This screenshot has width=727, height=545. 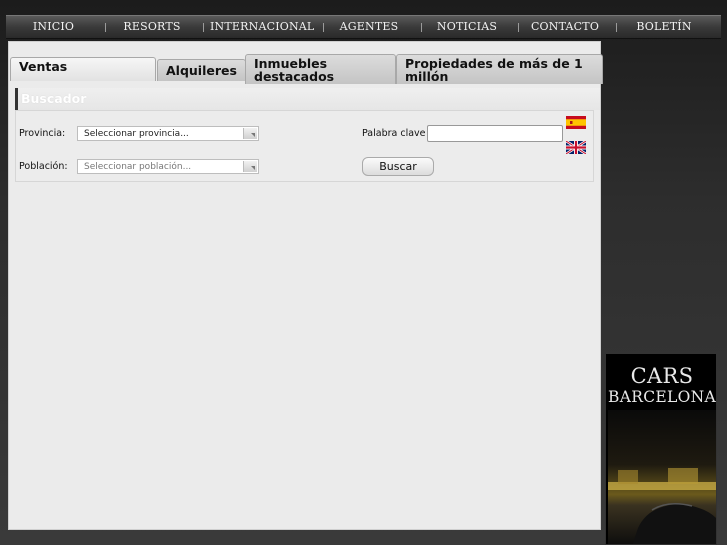 I want to click on nav-resorts: RESORTS, so click(x=152, y=27).